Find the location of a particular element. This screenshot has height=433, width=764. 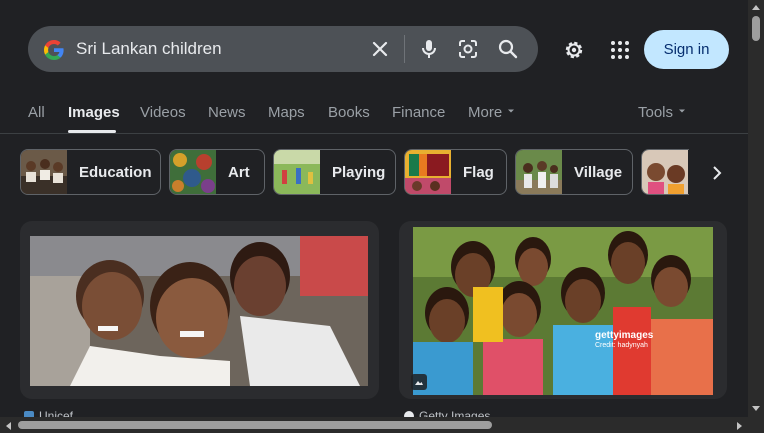

chip-village: Village is located at coordinates (574, 172).